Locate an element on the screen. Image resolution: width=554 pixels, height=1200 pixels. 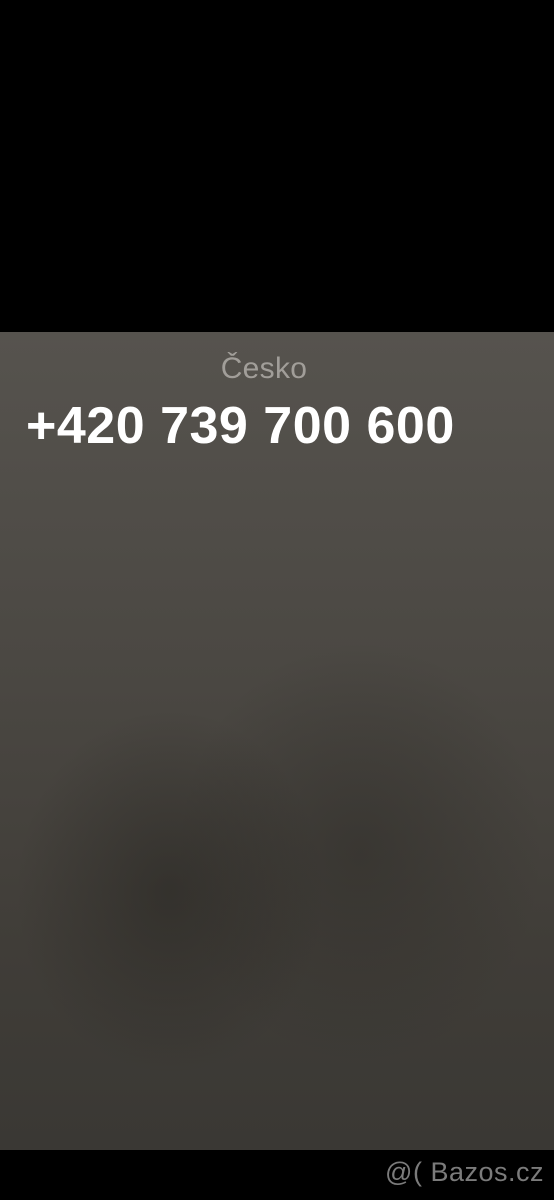
bottom-black-area: @( Bazos.cz is located at coordinates (277, 1175).